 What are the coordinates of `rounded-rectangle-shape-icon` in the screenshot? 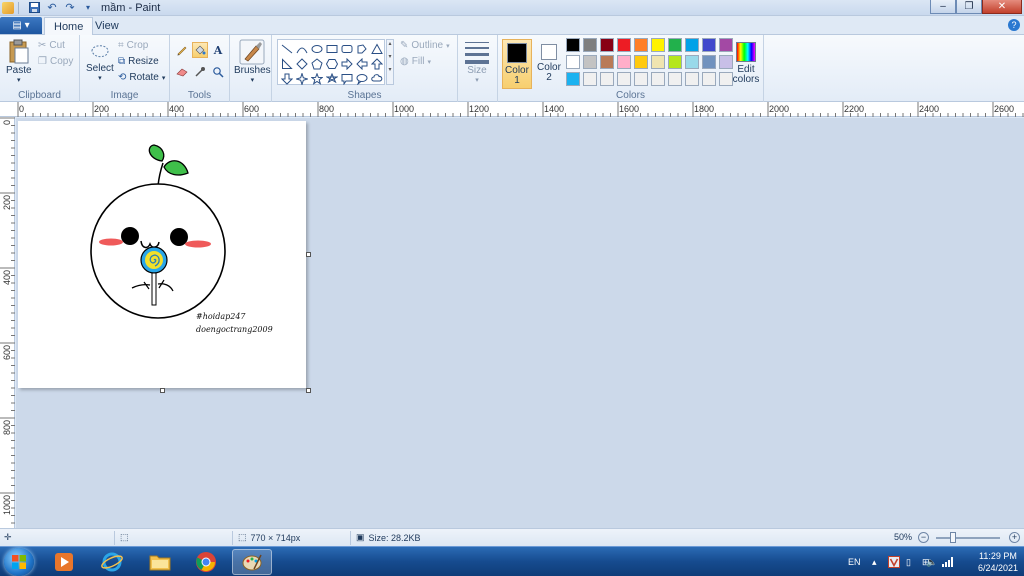 It's located at (346, 48).